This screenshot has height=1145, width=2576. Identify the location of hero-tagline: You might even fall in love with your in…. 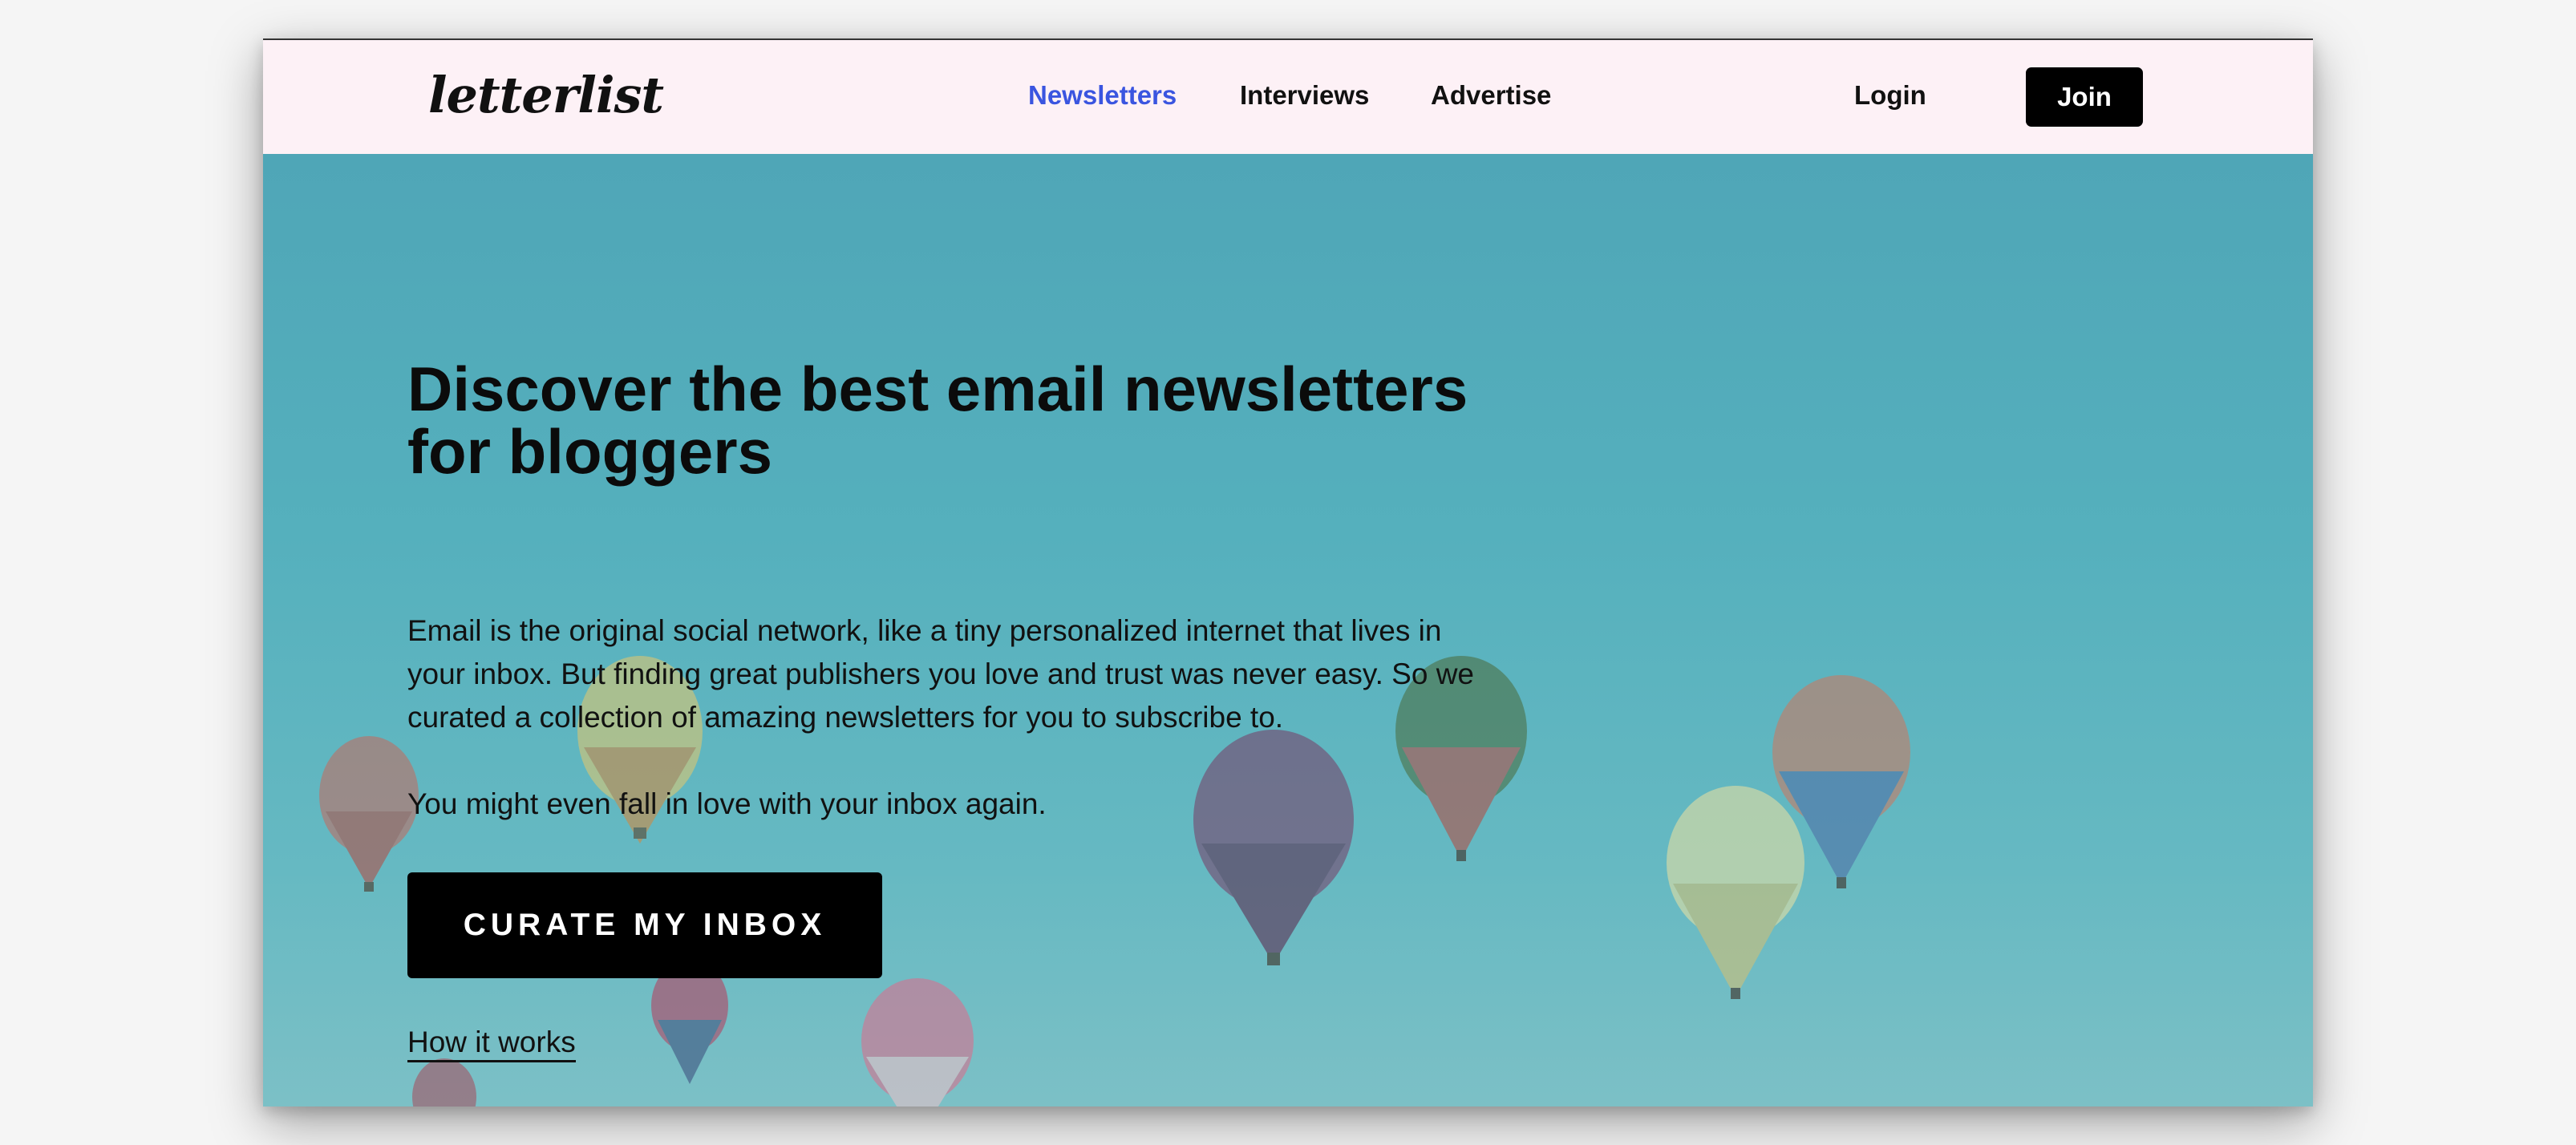
(727, 804).